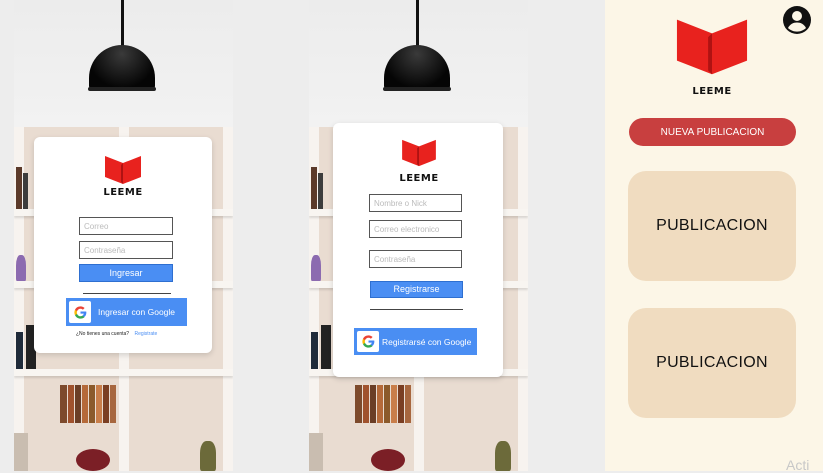 Image resolution: width=823 pixels, height=473 pixels. Describe the element at coordinates (126, 273) in the screenshot. I see `login-button: Ingresar` at that location.